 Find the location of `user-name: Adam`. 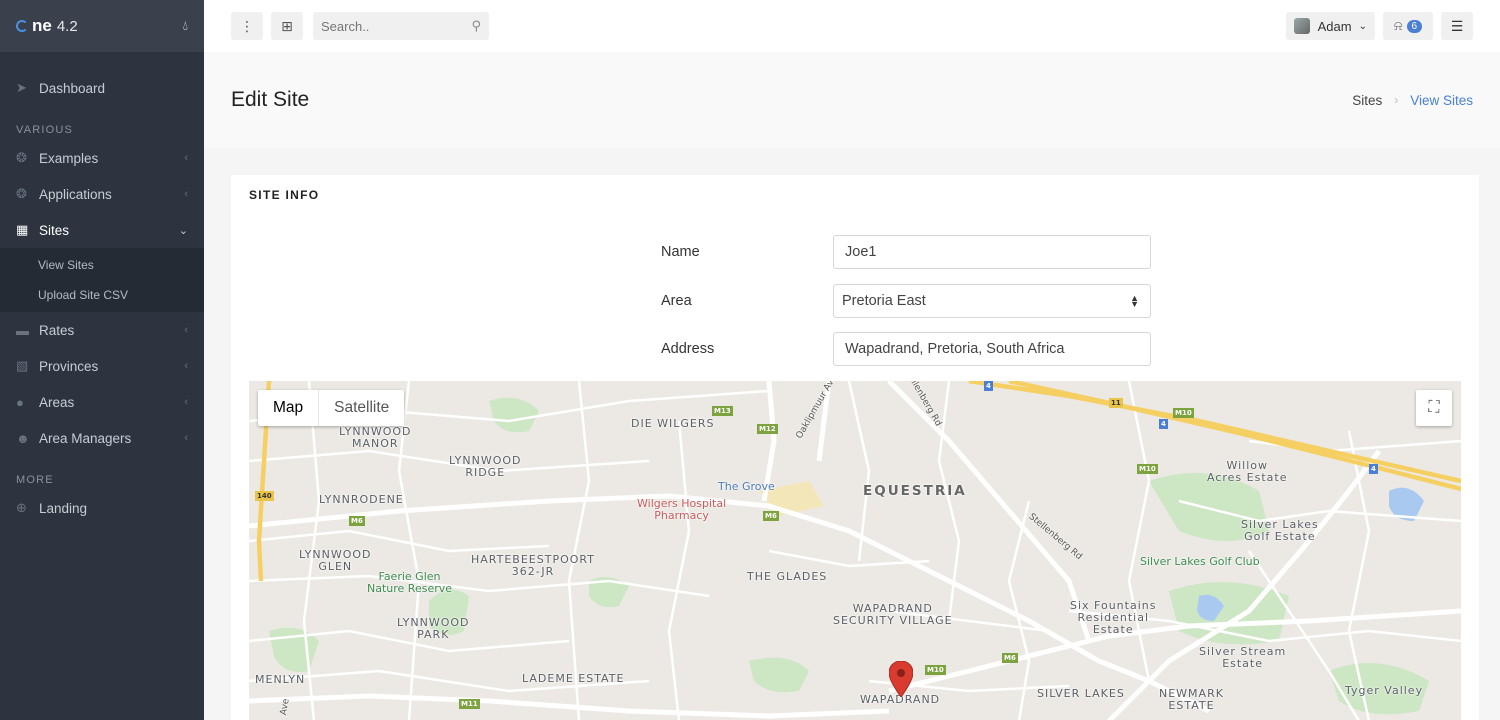

user-name: Adam is located at coordinates (1334, 26).